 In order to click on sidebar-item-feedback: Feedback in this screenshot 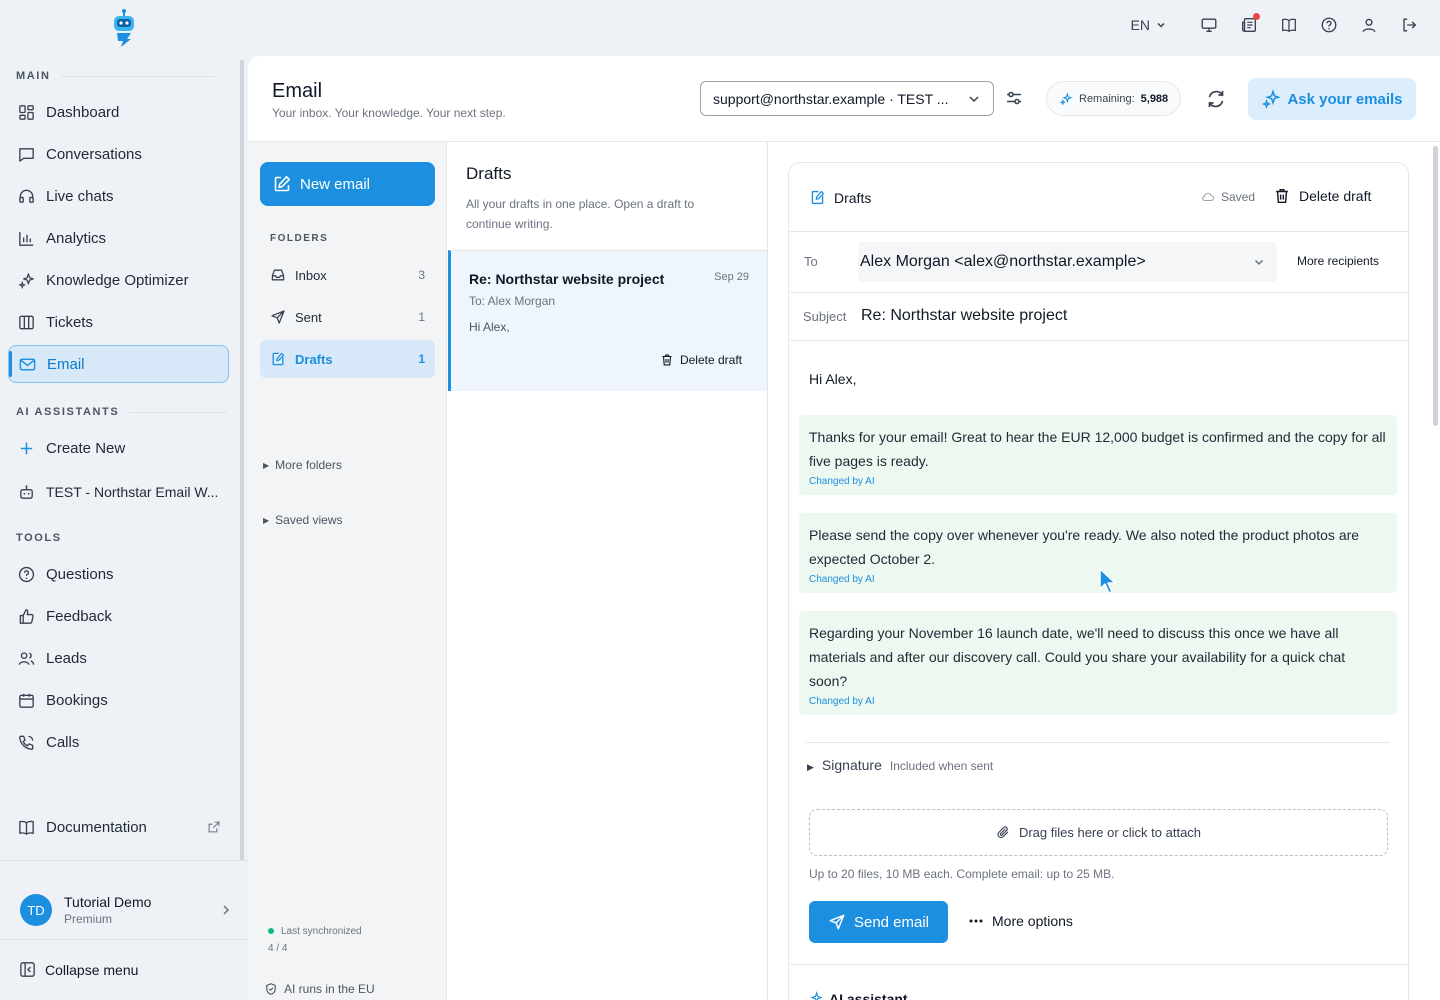, I will do `click(118, 616)`.